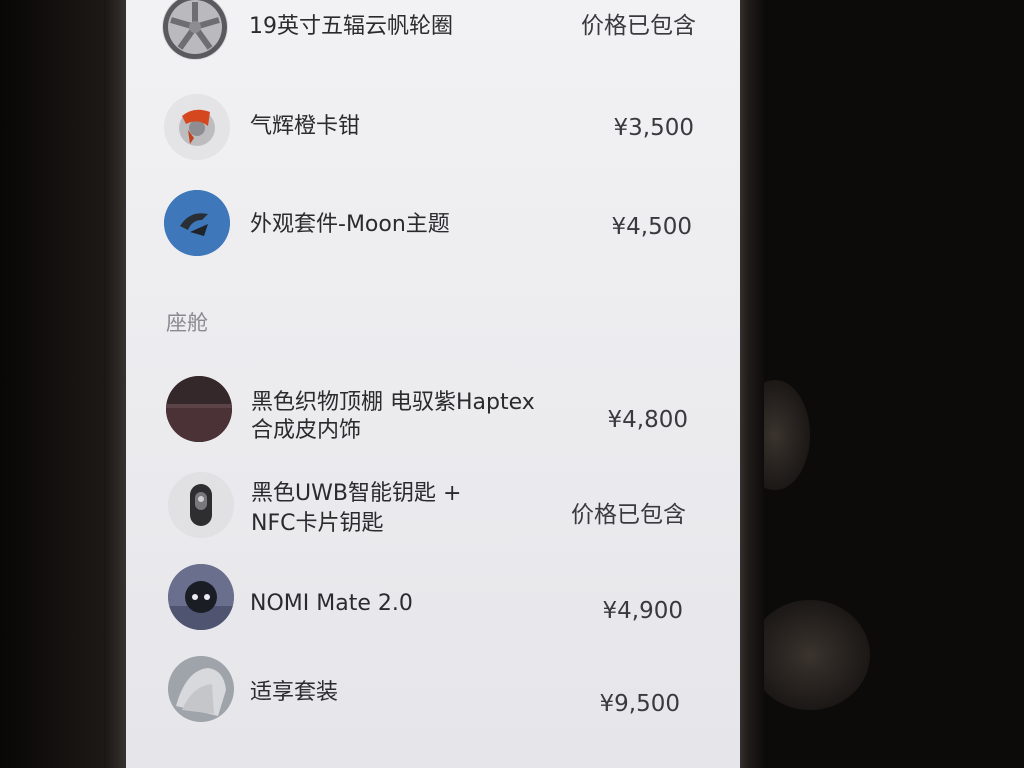 The width and height of the screenshot is (1024, 768). What do you see at coordinates (317, 523) in the screenshot?
I see `option-name-line2: NFC卡片钥匙` at bounding box center [317, 523].